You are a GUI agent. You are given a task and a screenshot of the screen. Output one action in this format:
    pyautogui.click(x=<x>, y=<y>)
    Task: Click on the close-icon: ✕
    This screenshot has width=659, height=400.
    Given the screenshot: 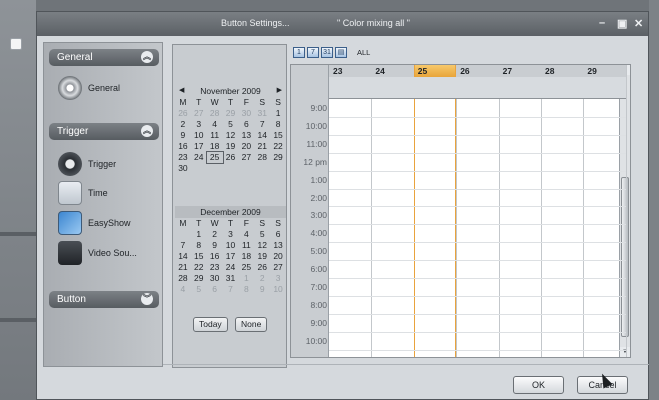 What is the action you would take?
    pyautogui.click(x=638, y=23)
    